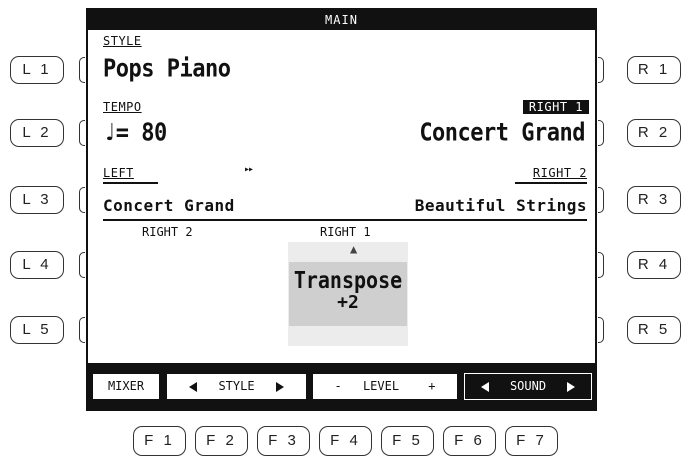 The width and height of the screenshot is (681, 465). Describe the element at coordinates (37, 330) in the screenshot. I see `l5-button: L 5` at that location.